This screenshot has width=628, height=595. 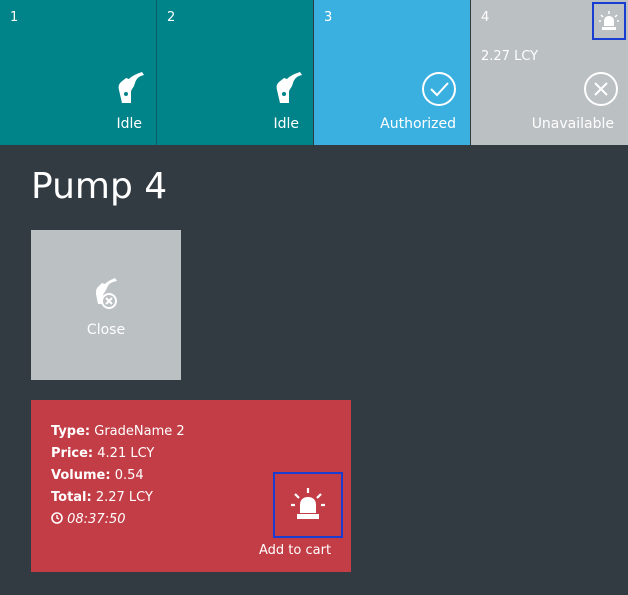 I want to click on price-line: Price: 4.21 LCY, so click(x=102, y=453).